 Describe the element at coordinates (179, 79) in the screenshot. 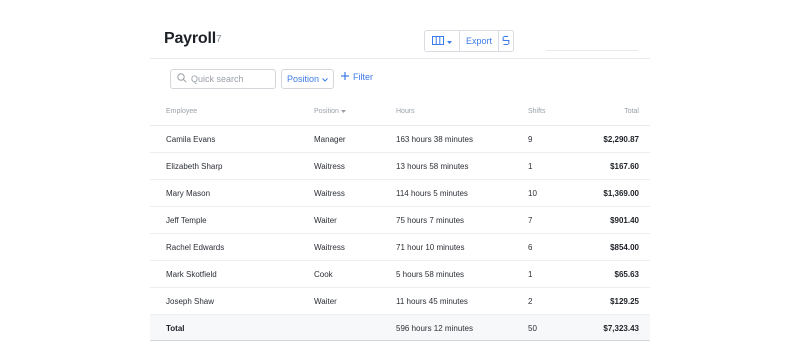

I see `search-icon` at that location.